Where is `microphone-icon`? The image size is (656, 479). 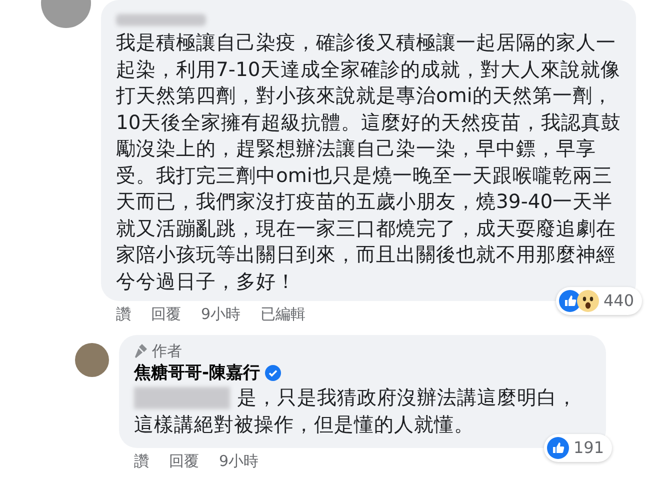 microphone-icon is located at coordinates (141, 351).